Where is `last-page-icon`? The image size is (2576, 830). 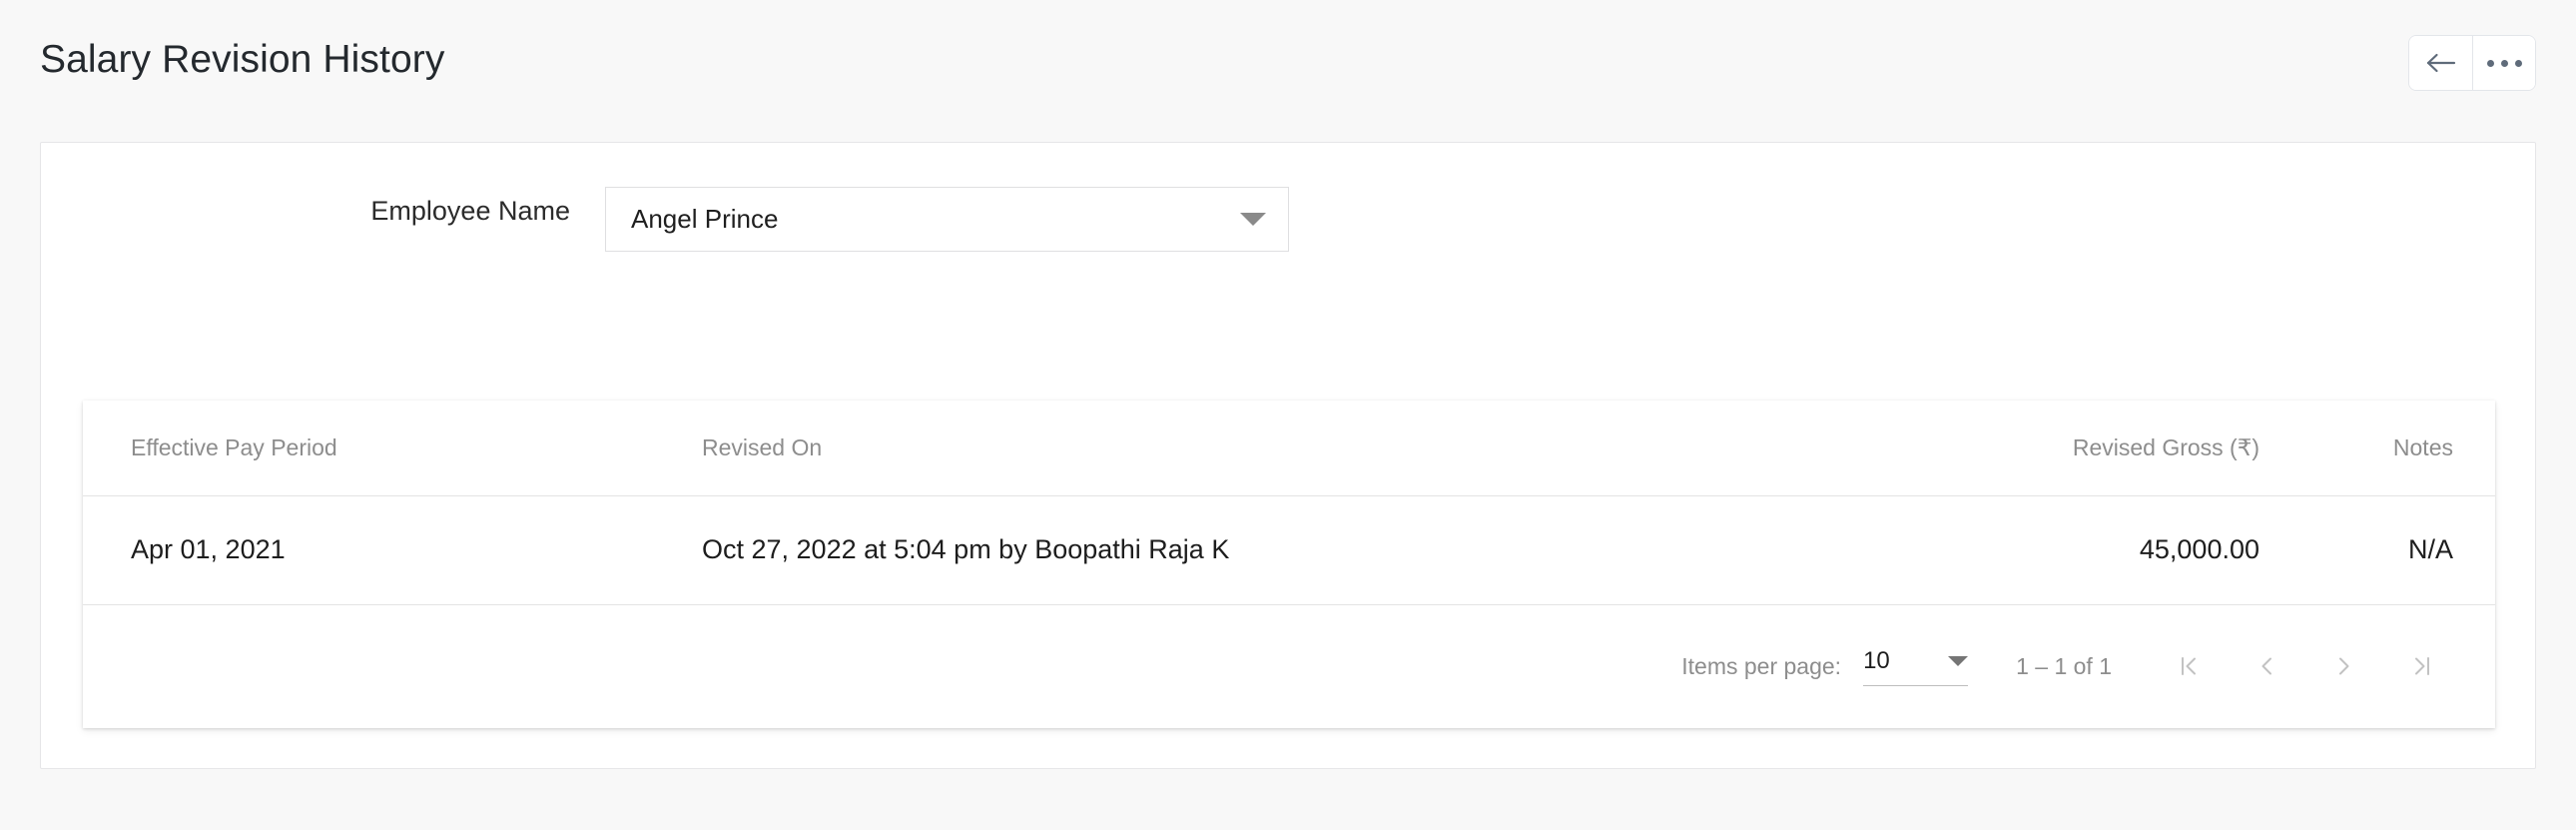
last-page-icon is located at coordinates (2422, 666).